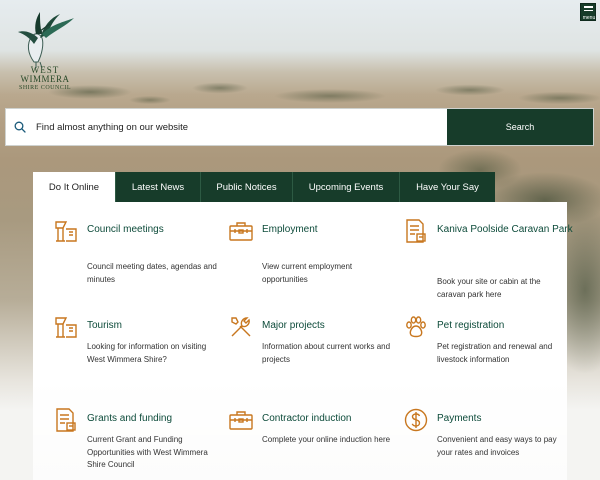 Image resolution: width=600 pixels, height=480 pixels. What do you see at coordinates (44, 88) in the screenshot?
I see `logo-line-3: SHIRE COUNCIL` at bounding box center [44, 88].